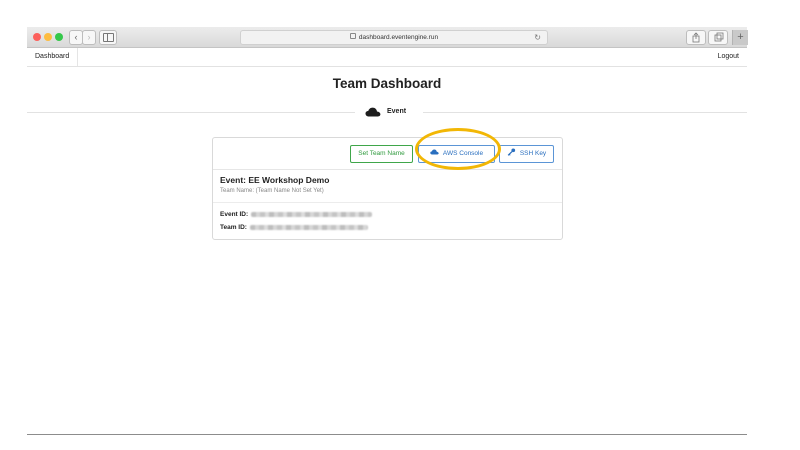  What do you see at coordinates (272, 191) in the screenshot?
I see `team-name: Team Name: (Team Name Not Set Yet)` at bounding box center [272, 191].